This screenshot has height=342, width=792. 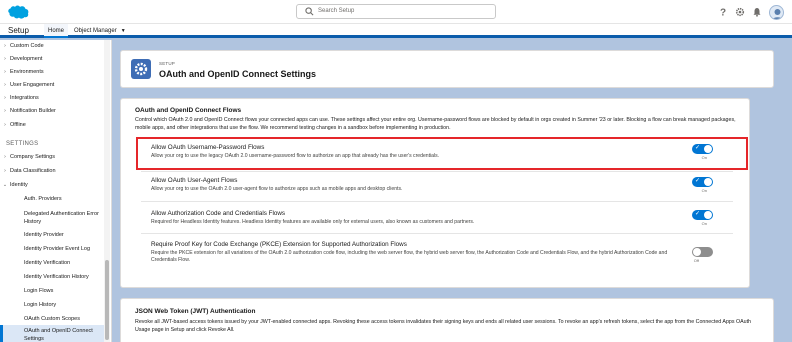 I want to click on toggle-state-label: Off, so click(x=696, y=260).